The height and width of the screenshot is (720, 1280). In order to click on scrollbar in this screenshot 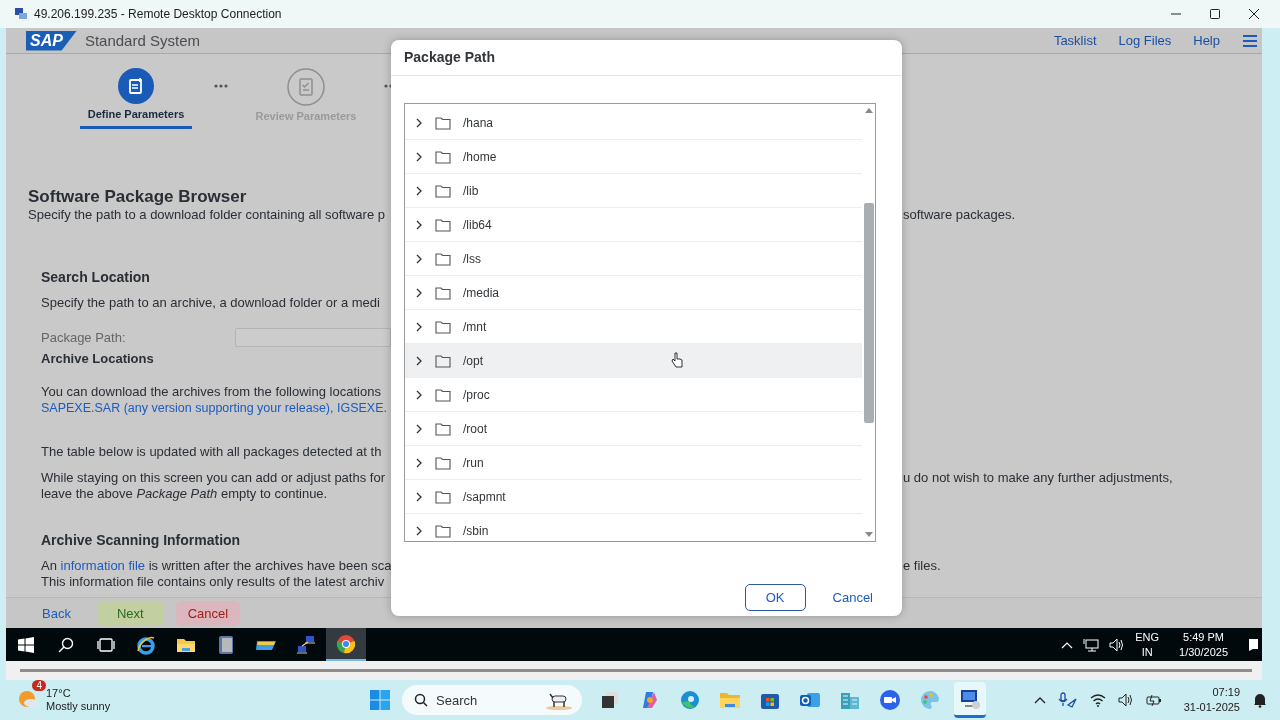, I will do `click(636, 670)`.